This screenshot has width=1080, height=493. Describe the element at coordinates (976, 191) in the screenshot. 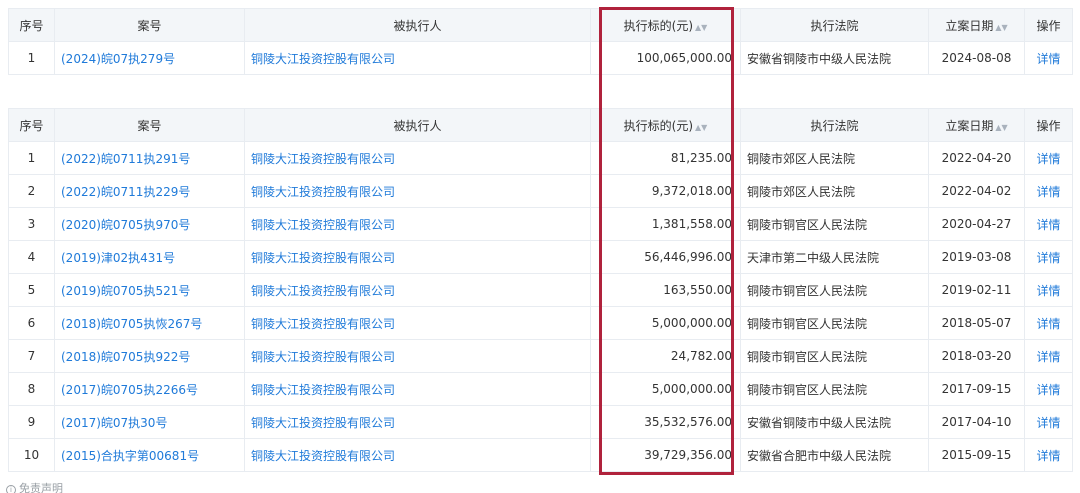

I see `filing-date: 2022-04-02` at that location.